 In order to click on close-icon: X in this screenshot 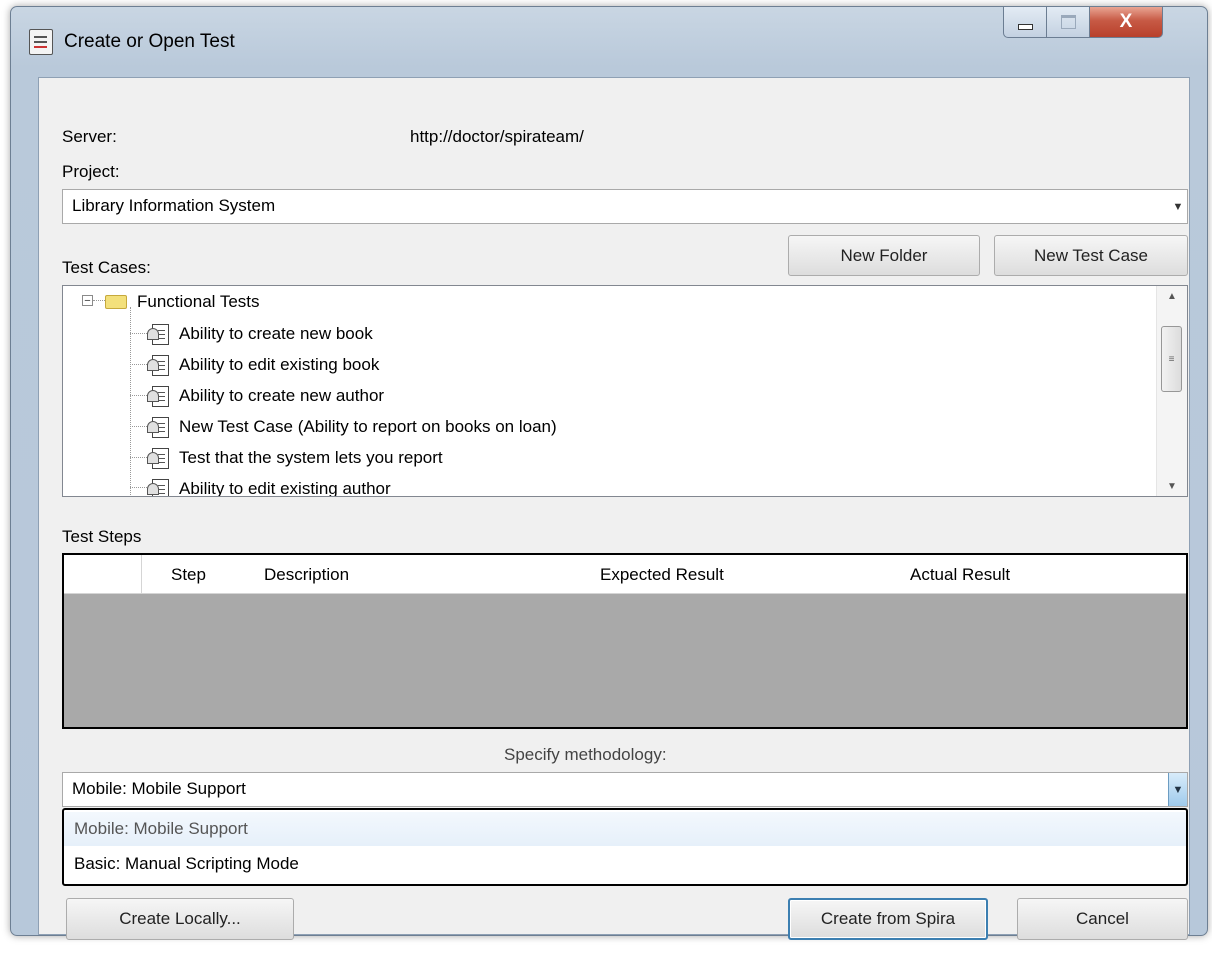, I will do `click(1126, 21)`.